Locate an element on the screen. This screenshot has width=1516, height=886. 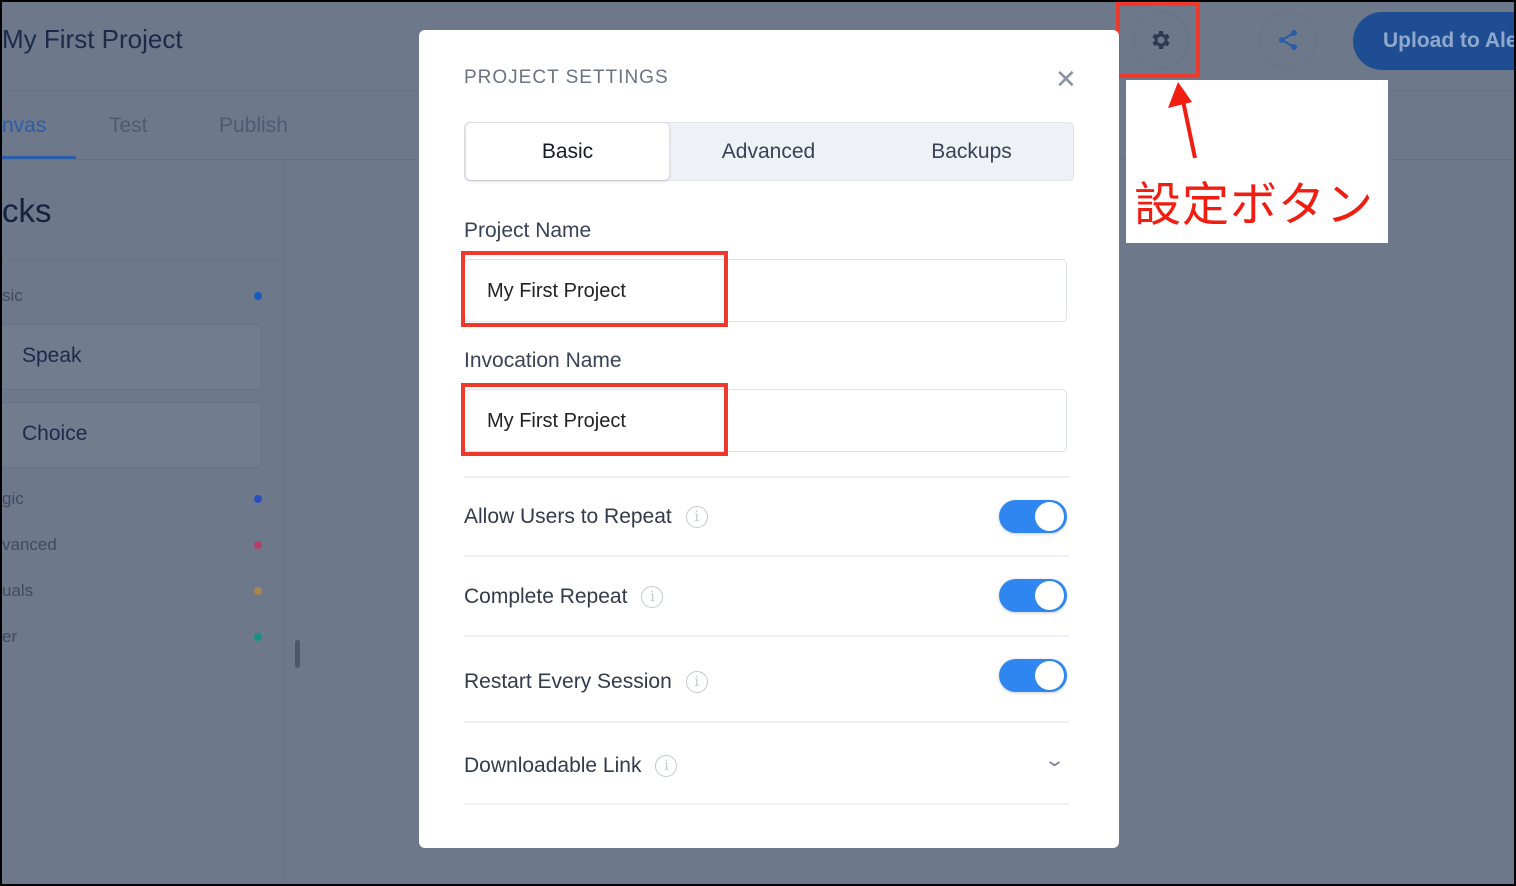
share-button is located at coordinates (1288, 40).